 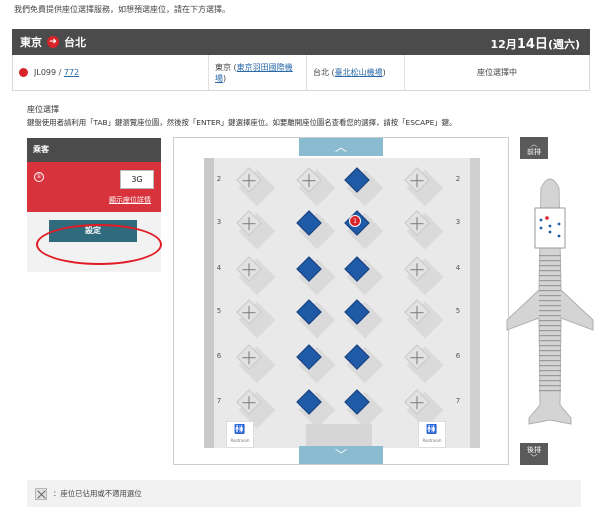 I want to click on date-month: 12月, so click(x=503, y=44).